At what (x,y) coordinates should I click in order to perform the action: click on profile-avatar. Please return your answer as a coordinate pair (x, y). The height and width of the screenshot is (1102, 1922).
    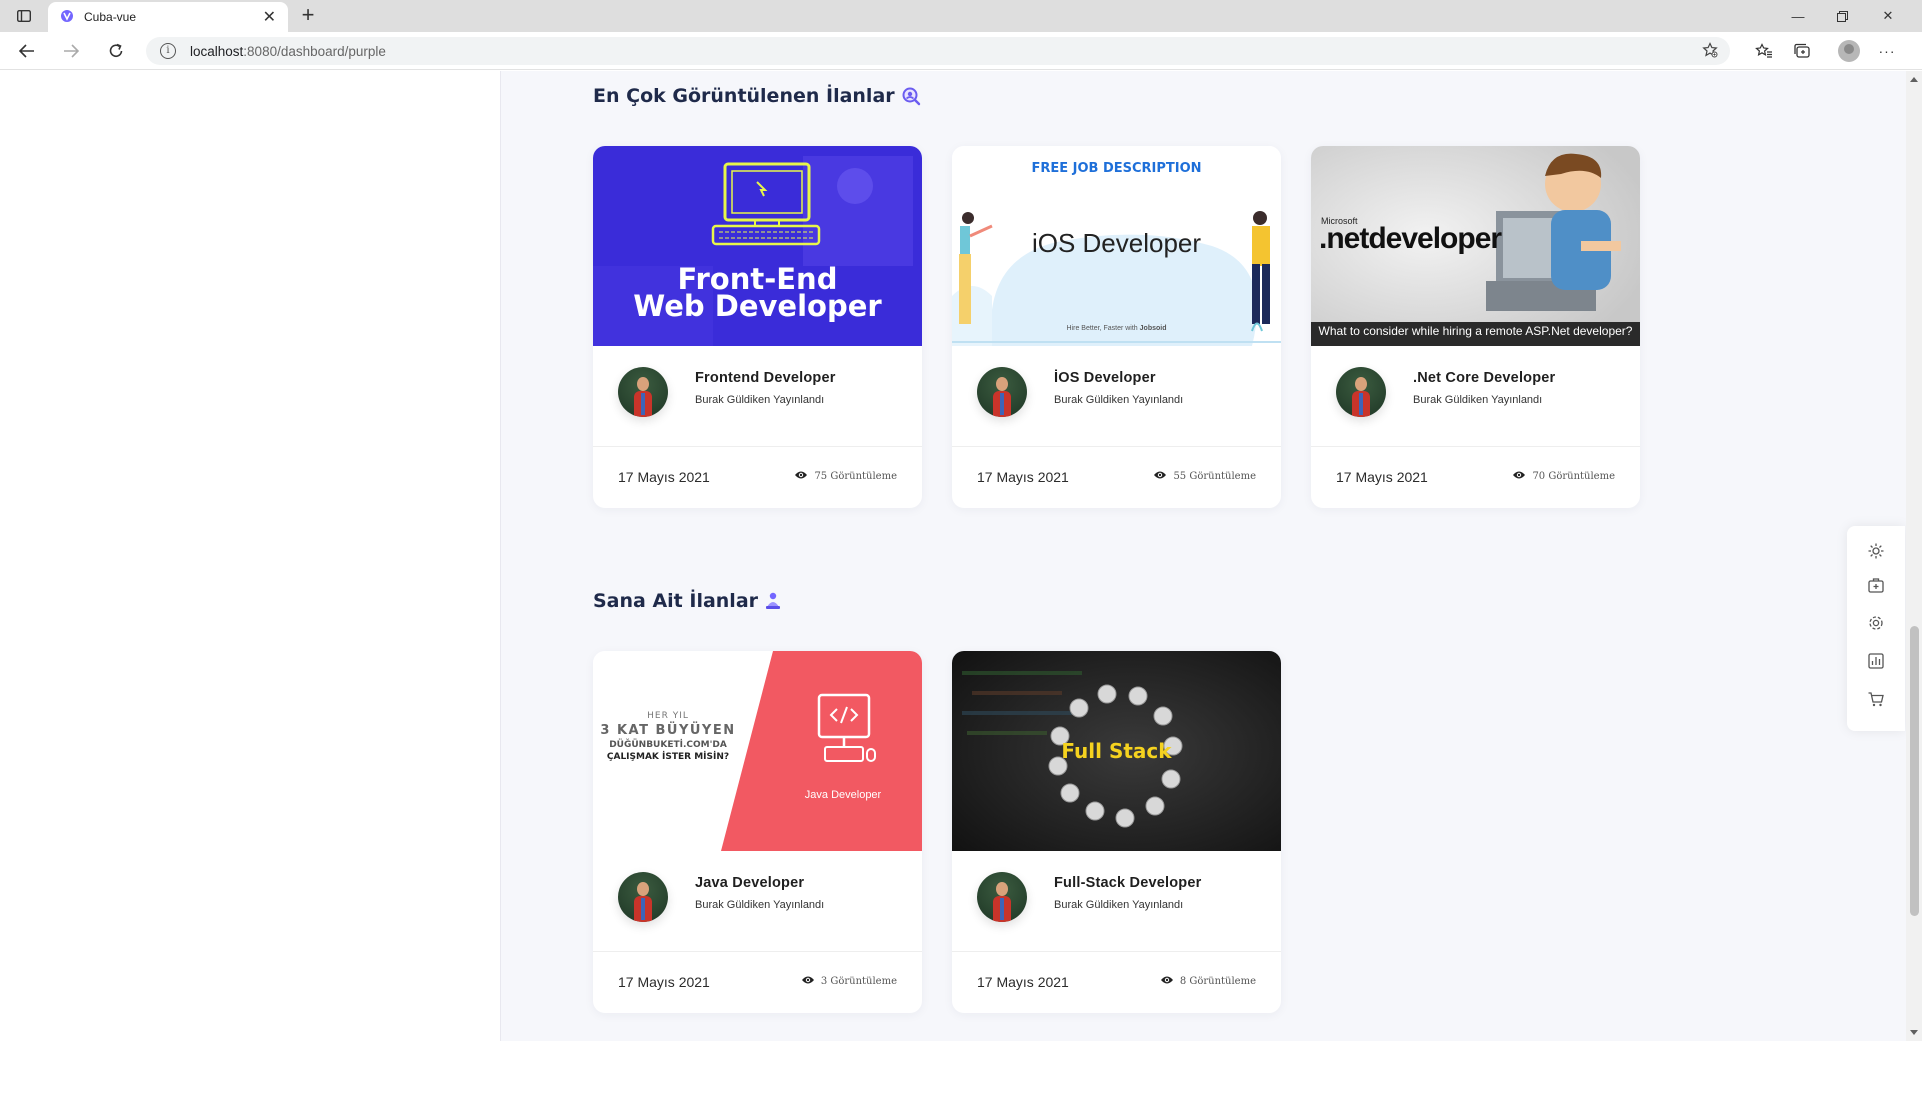
    Looking at the image, I should click on (1849, 51).